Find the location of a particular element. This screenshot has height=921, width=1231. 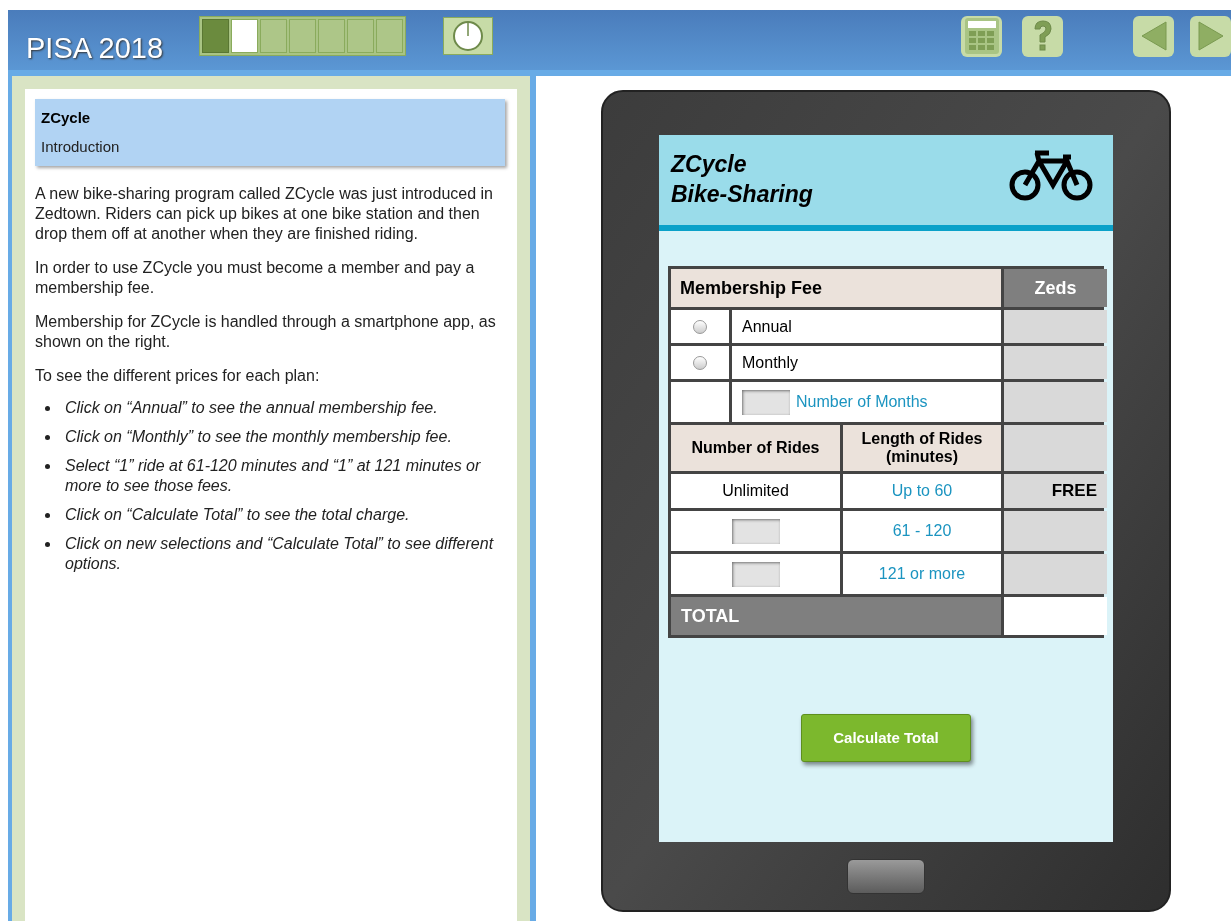

help-button is located at coordinates (1042, 36).